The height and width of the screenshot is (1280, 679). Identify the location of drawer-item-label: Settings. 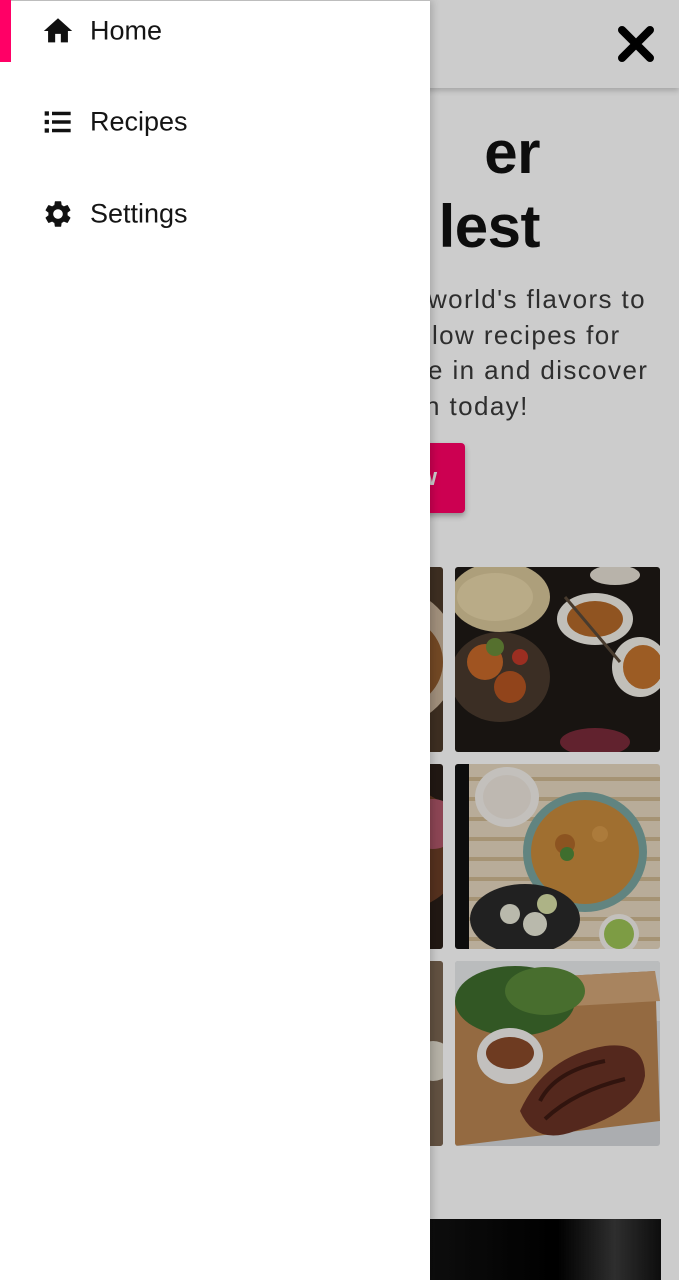
(139, 213).